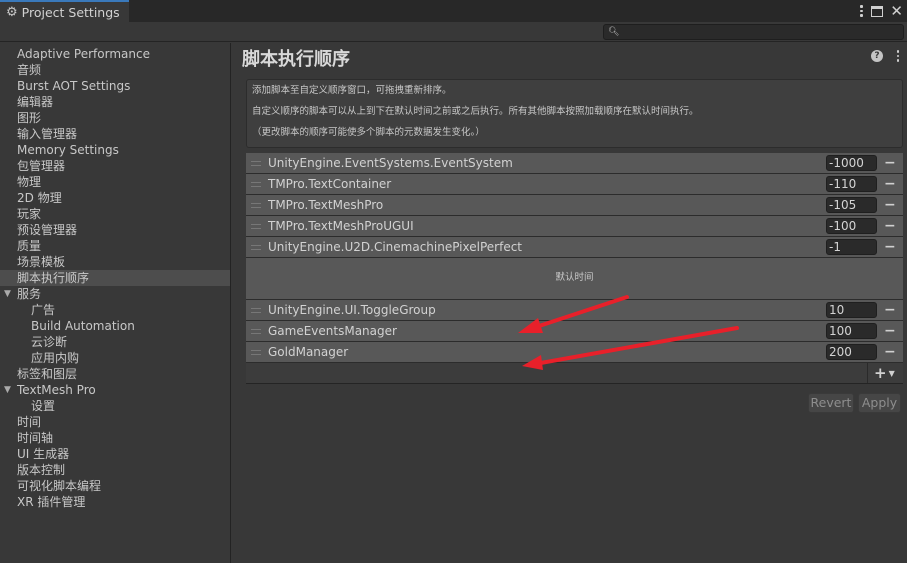  What do you see at coordinates (115, 486) in the screenshot?
I see `sidebar-item: 可视化脚本编程` at bounding box center [115, 486].